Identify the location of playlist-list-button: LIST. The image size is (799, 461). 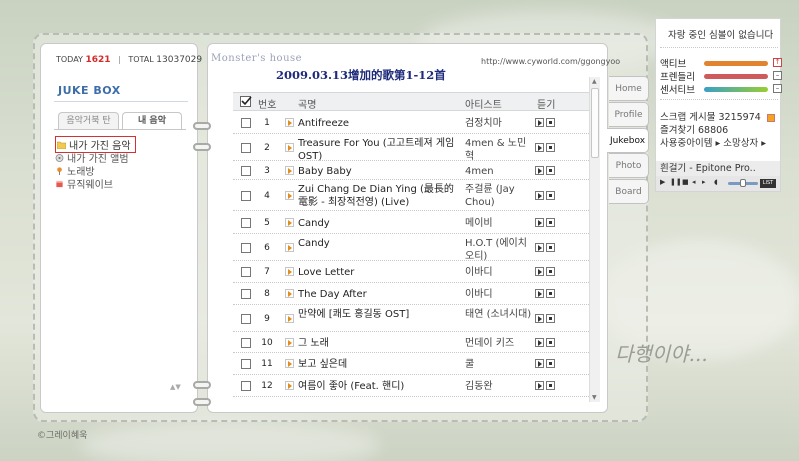
(768, 183).